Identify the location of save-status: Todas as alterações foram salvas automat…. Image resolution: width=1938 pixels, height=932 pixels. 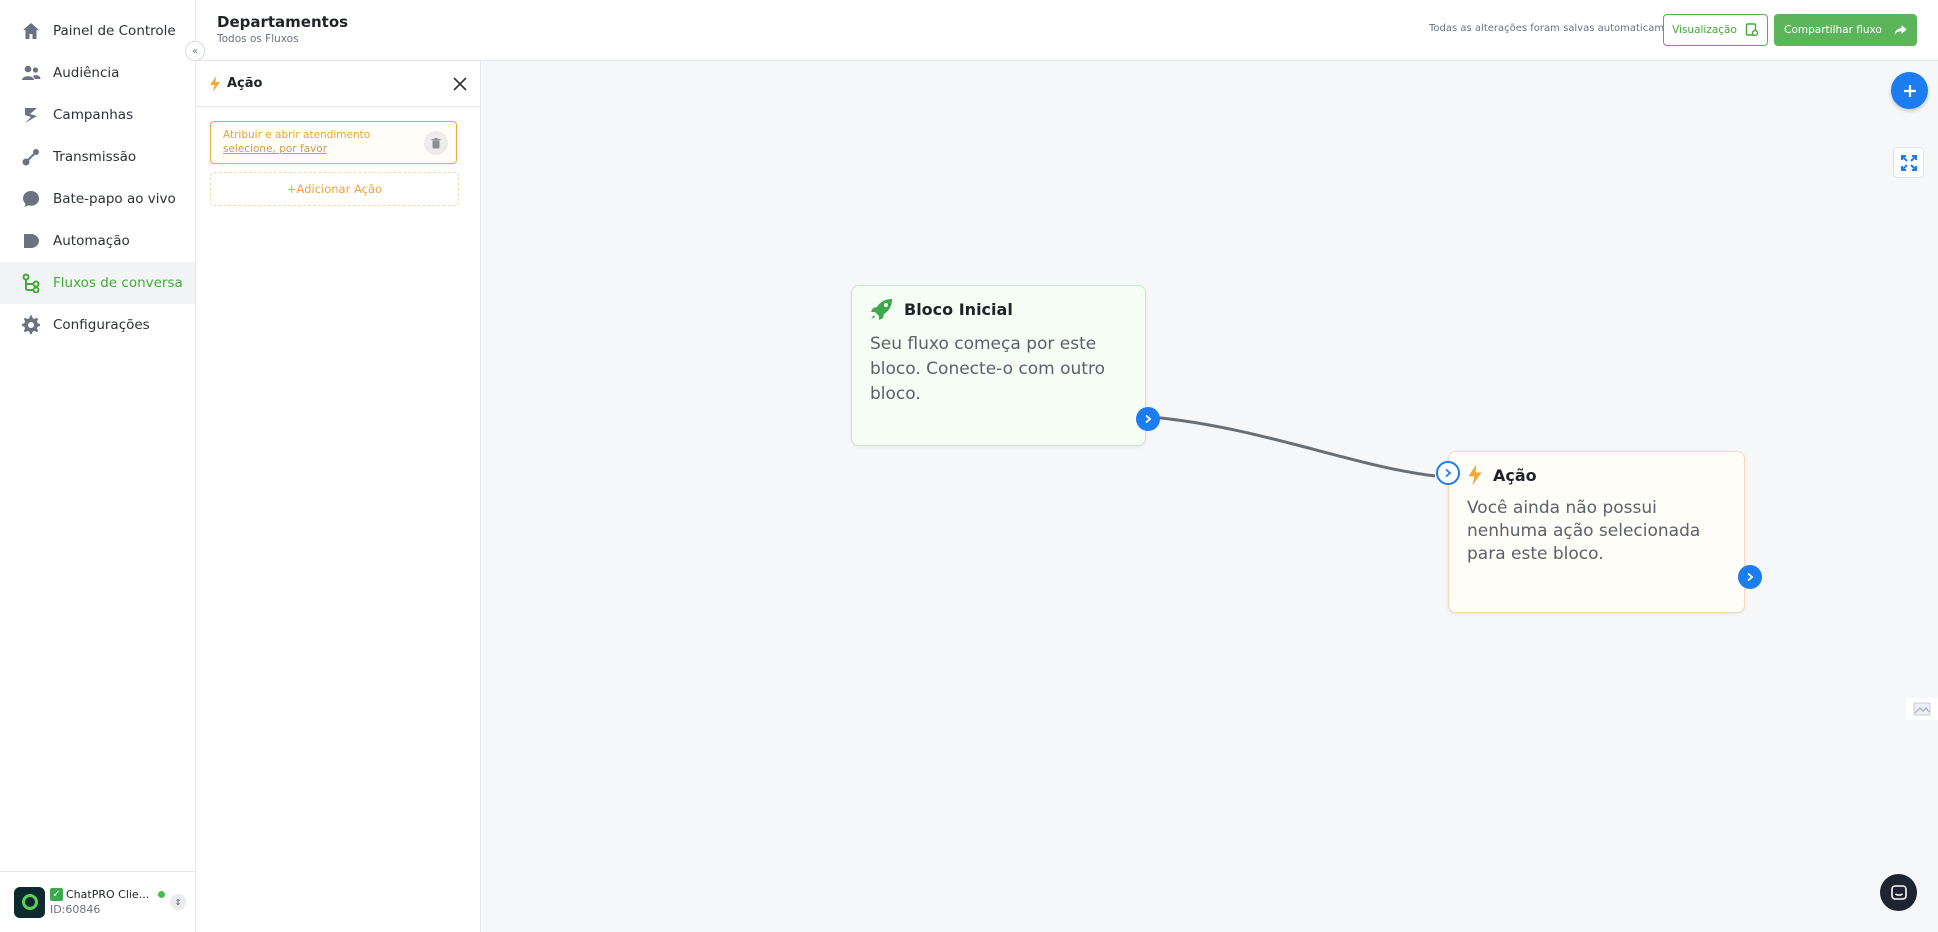
(1558, 28).